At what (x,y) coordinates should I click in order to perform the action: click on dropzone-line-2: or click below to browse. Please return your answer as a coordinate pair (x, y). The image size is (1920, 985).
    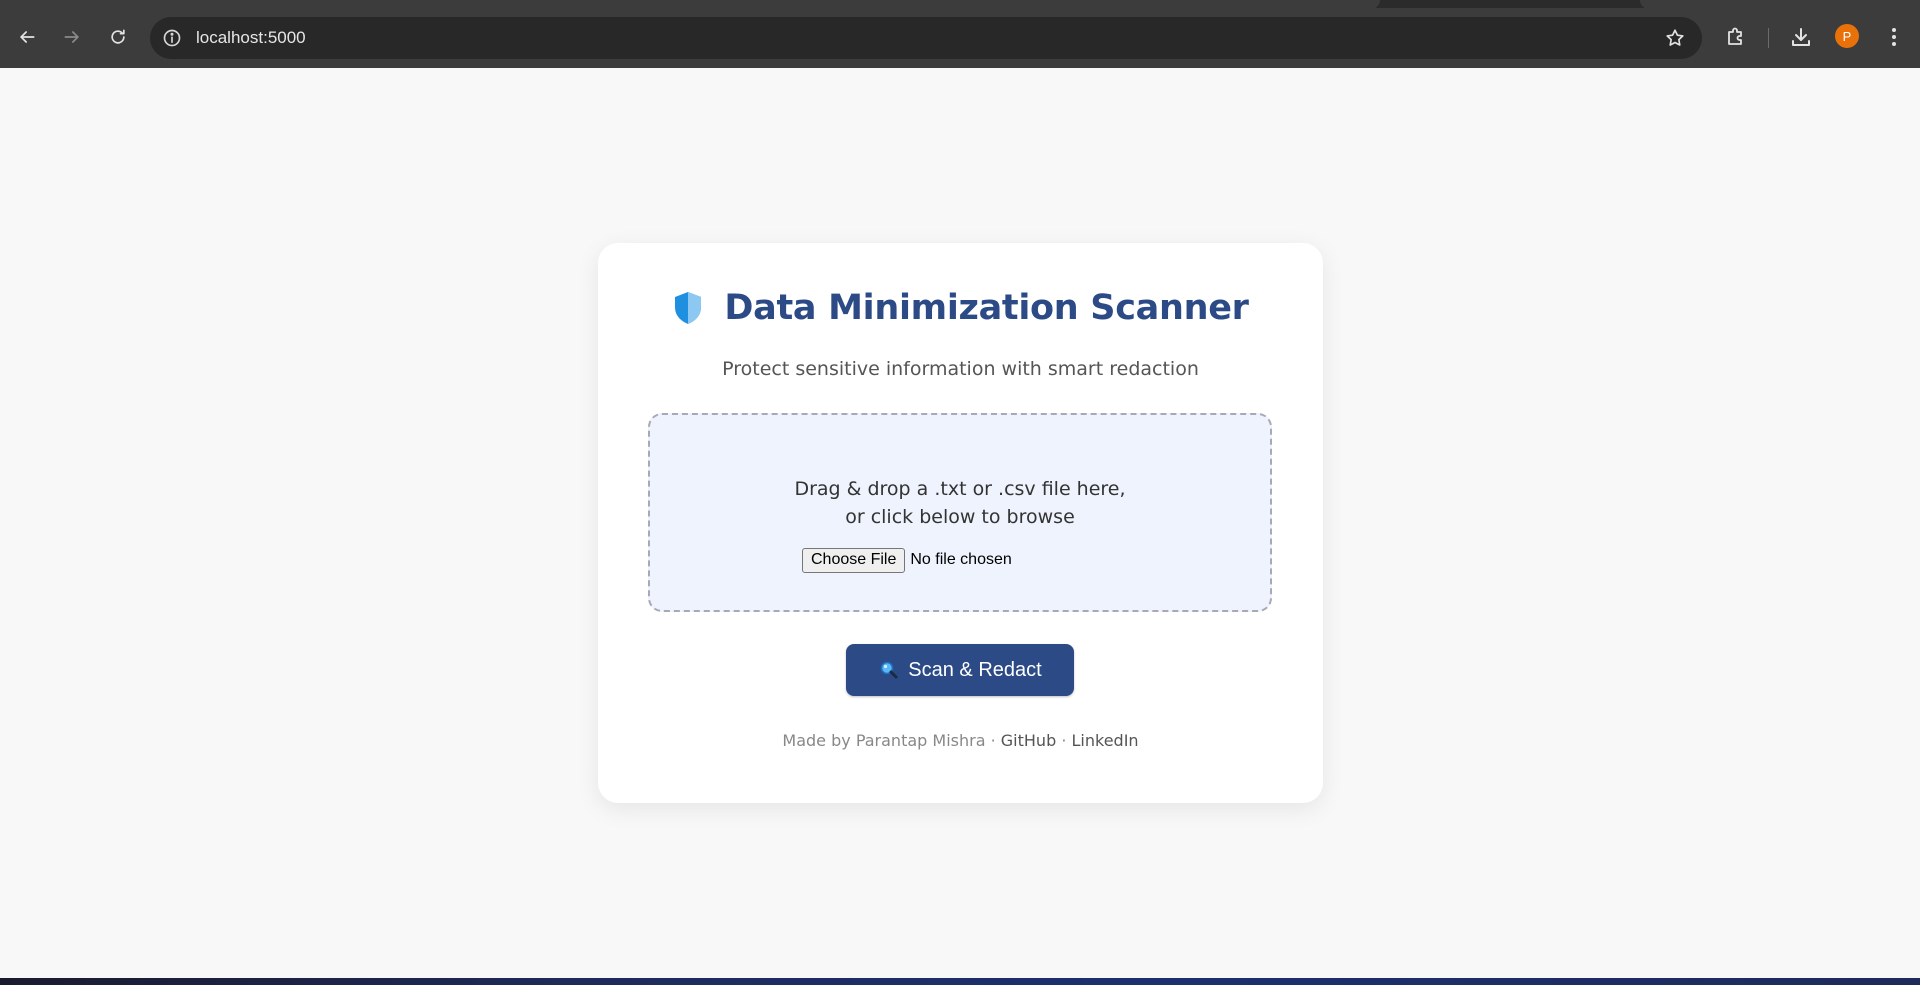
    Looking at the image, I should click on (960, 517).